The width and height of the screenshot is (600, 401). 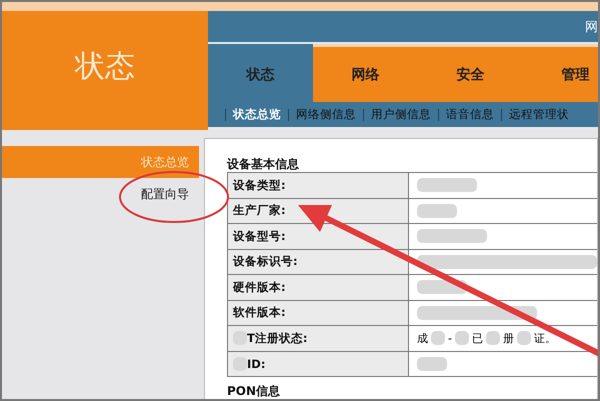 What do you see at coordinates (422, 338) in the screenshot?
I see `value-text: 成` at bounding box center [422, 338].